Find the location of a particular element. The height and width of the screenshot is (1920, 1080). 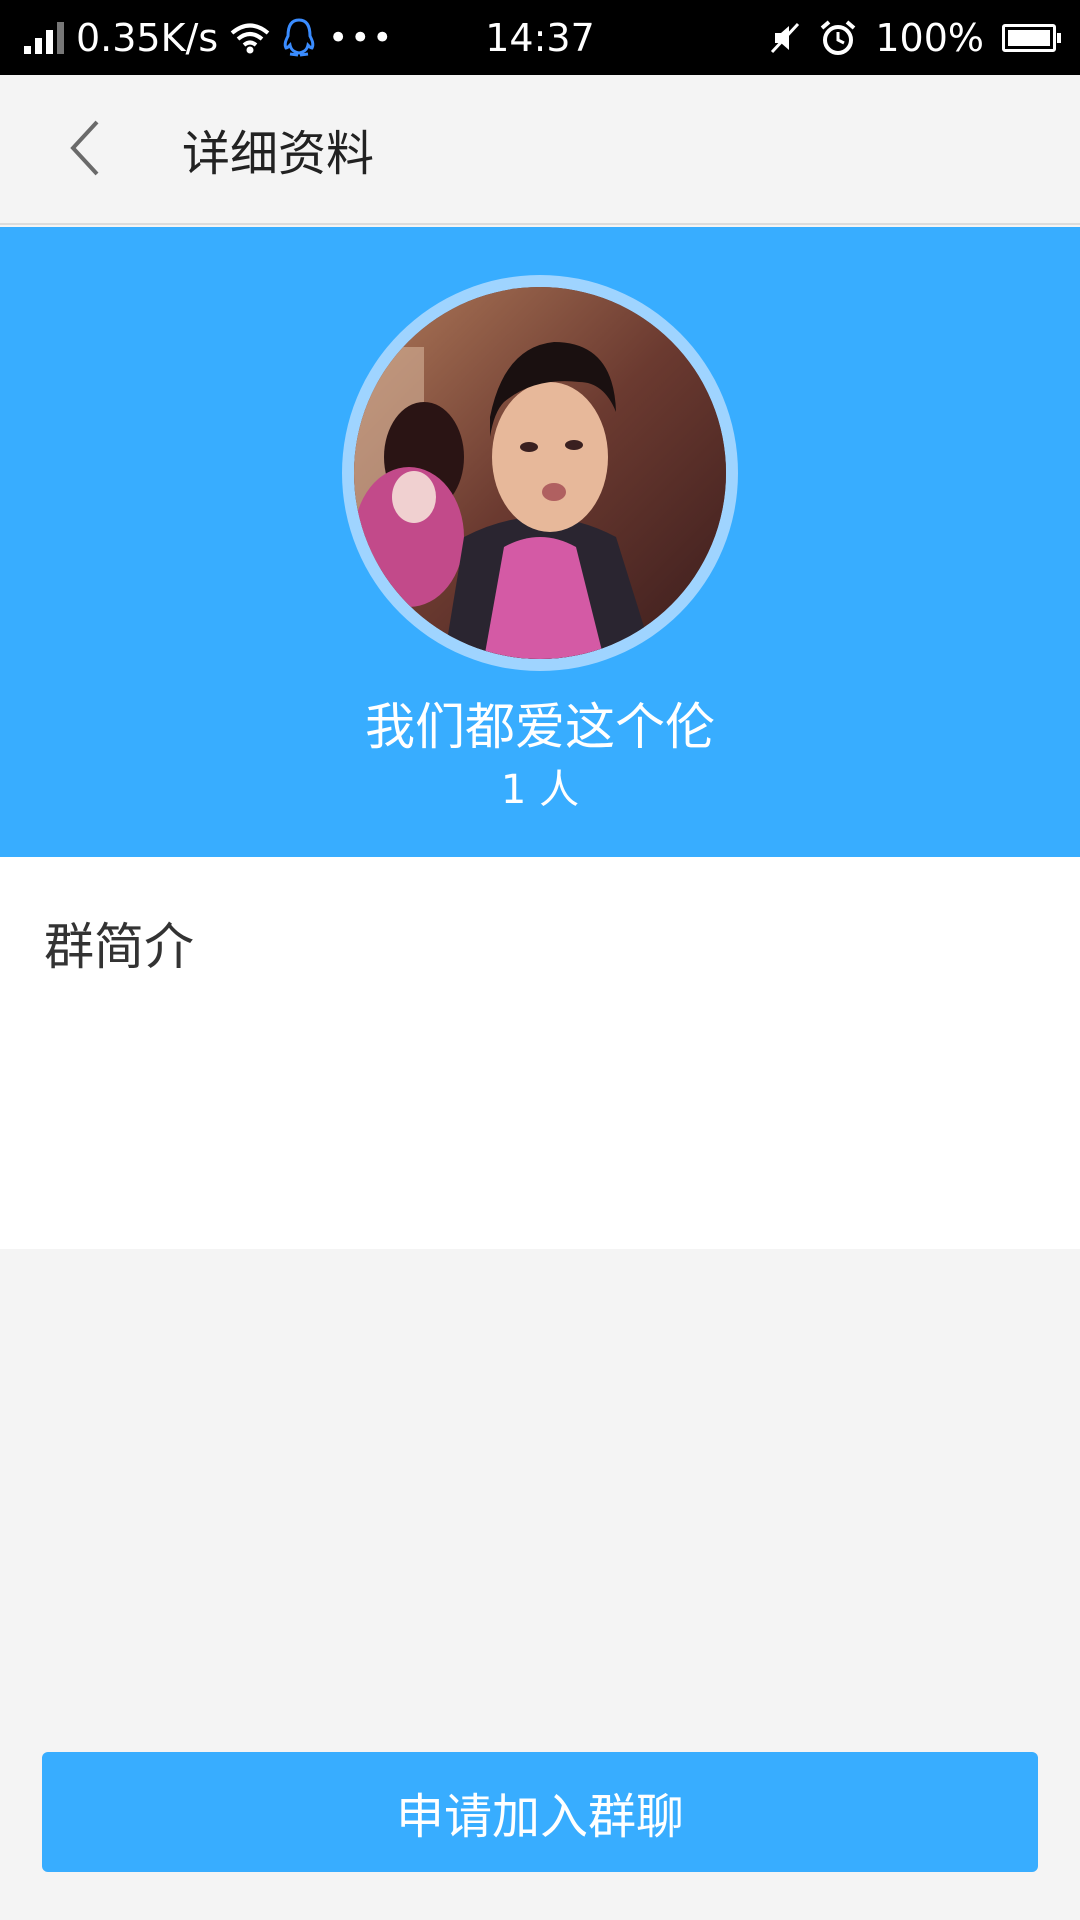

back-button is located at coordinates (85, 148).